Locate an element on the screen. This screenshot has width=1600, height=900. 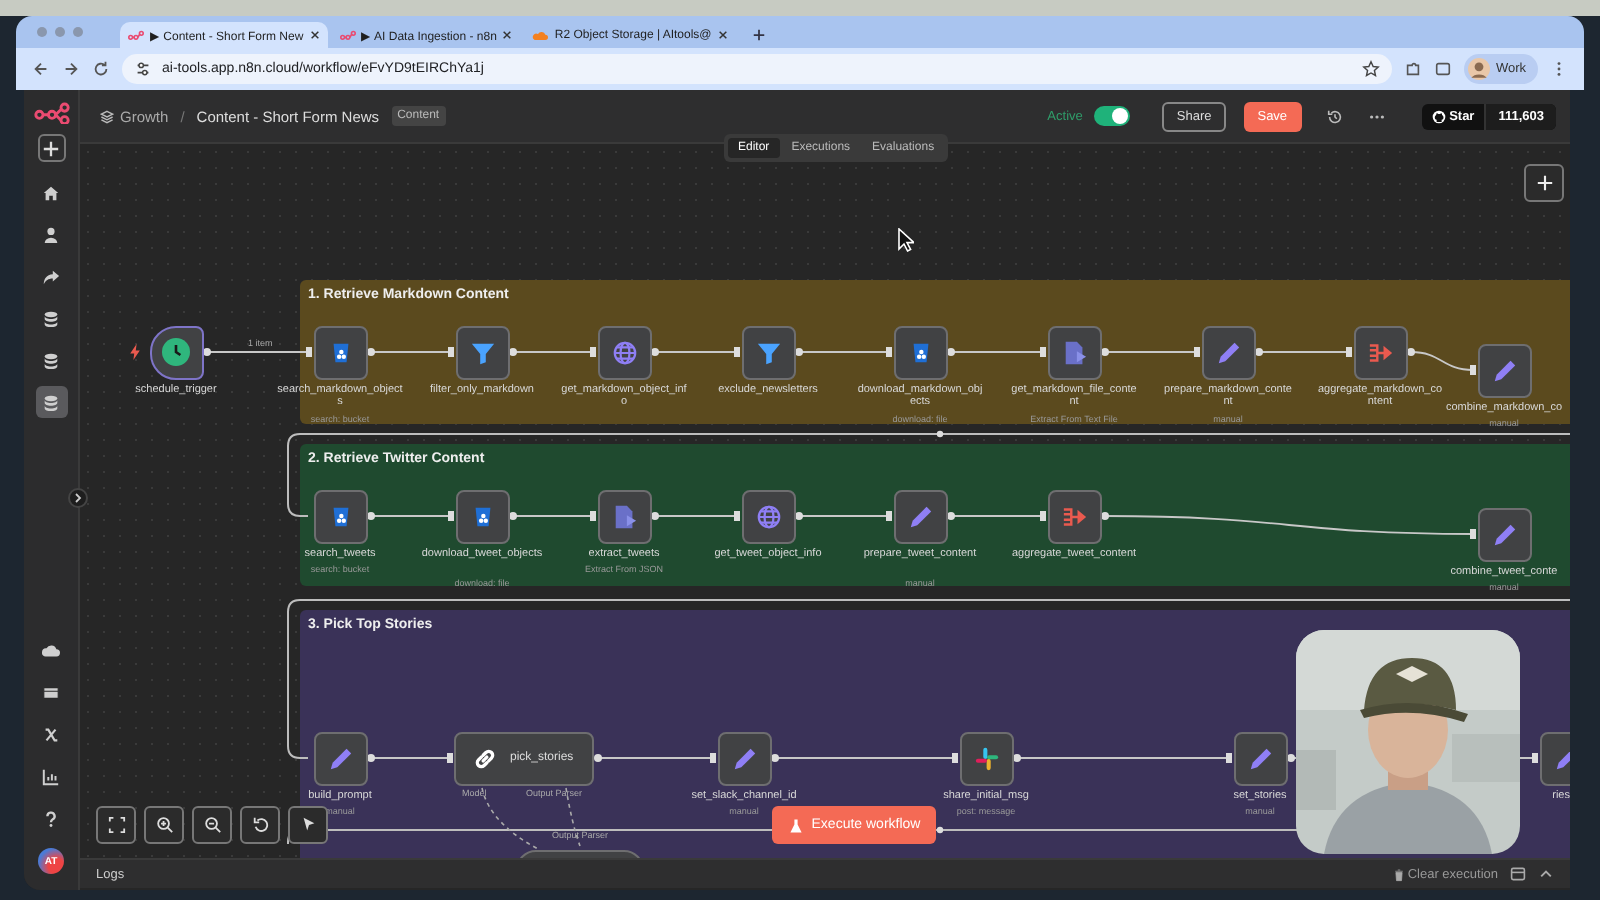
extensions-icon is located at coordinates (1412, 69).